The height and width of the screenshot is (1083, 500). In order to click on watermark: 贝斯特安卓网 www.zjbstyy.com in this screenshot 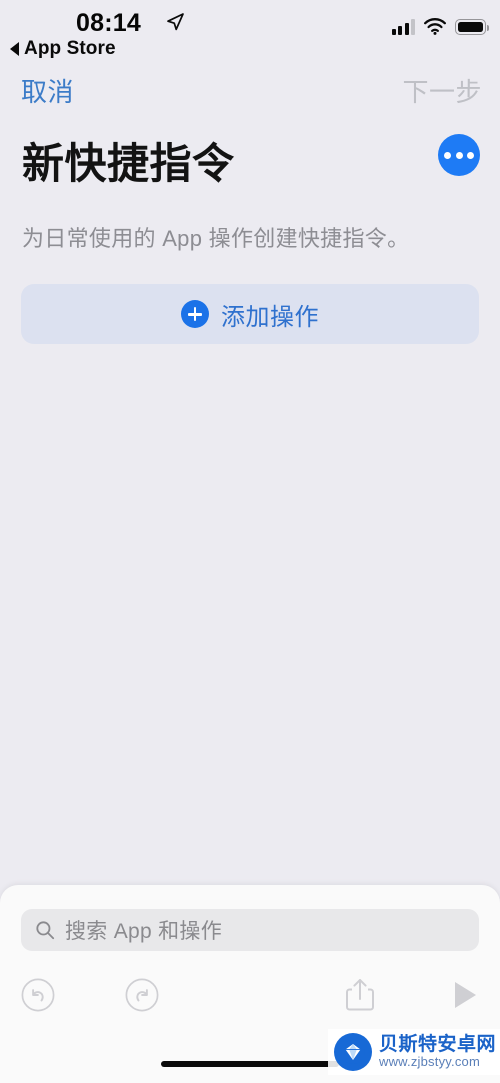, I will do `click(413, 1052)`.